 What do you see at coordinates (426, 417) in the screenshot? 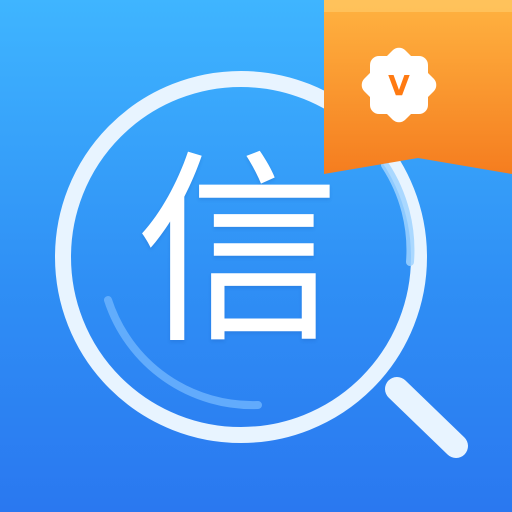
I see `magnifier-handle` at bounding box center [426, 417].